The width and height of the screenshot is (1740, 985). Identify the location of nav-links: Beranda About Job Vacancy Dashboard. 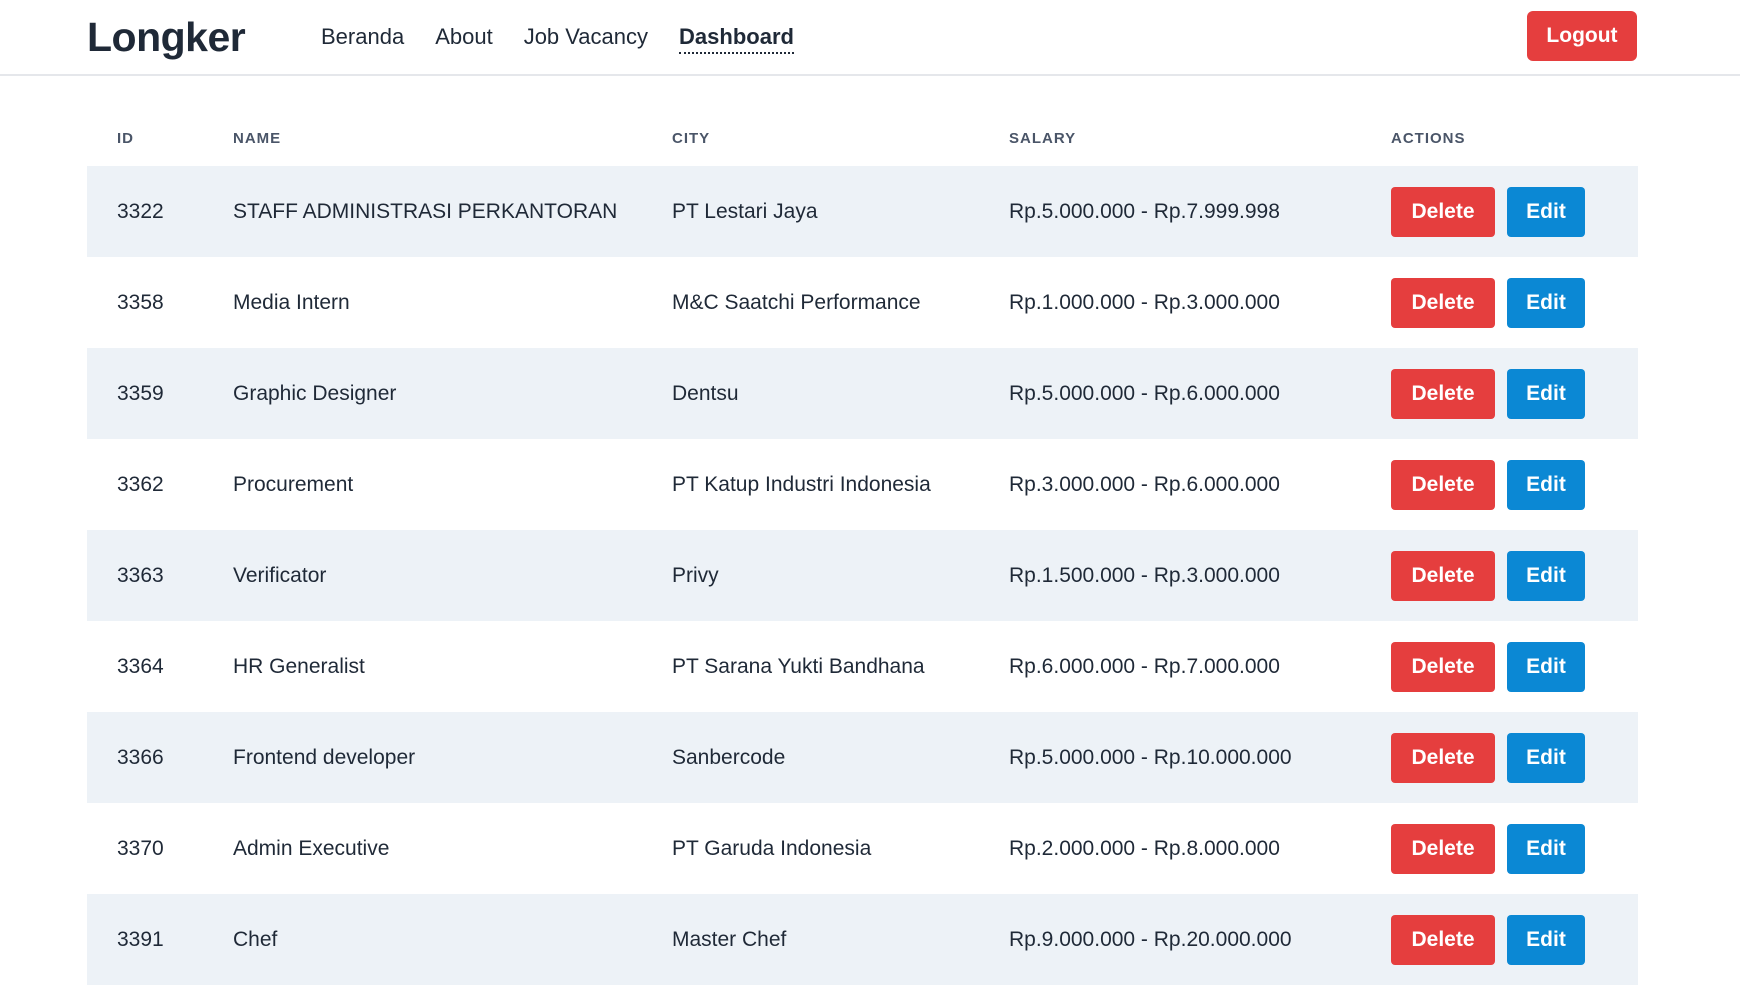
(557, 39).